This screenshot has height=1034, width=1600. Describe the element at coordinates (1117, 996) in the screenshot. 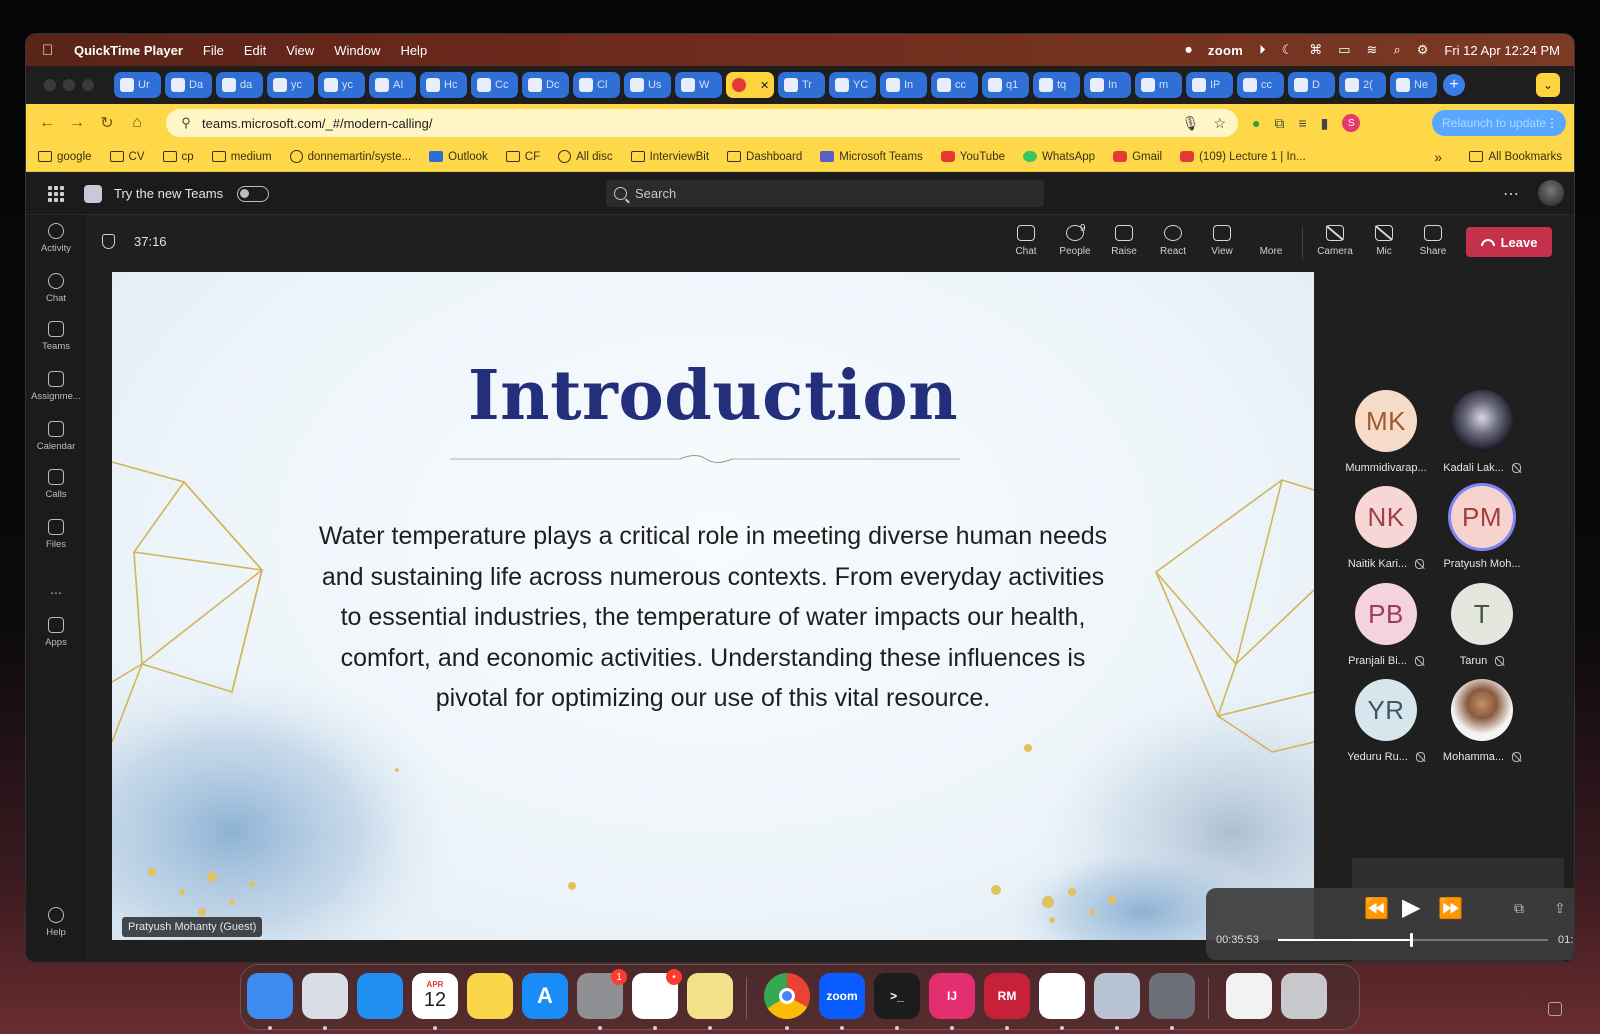

I see `preview-dock-icon` at that location.